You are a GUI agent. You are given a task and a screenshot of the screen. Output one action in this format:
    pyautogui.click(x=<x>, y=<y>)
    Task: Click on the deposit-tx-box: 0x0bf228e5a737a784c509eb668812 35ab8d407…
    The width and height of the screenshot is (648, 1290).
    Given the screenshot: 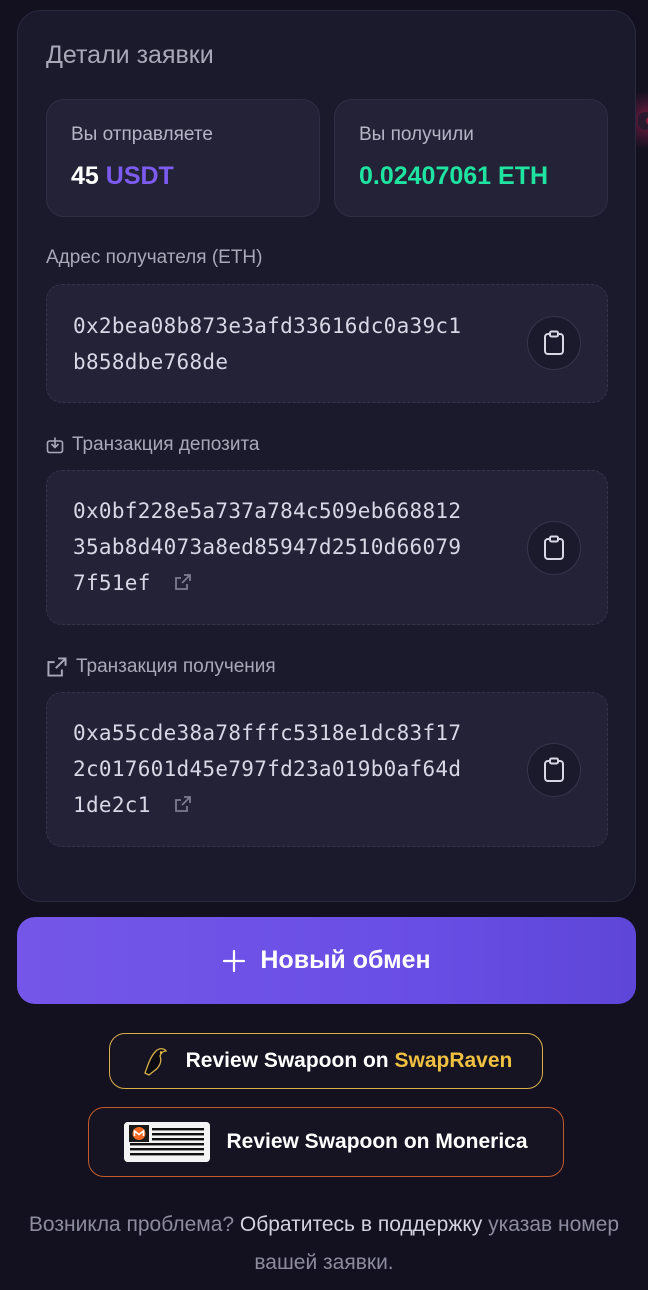 What is the action you would take?
    pyautogui.click(x=327, y=547)
    